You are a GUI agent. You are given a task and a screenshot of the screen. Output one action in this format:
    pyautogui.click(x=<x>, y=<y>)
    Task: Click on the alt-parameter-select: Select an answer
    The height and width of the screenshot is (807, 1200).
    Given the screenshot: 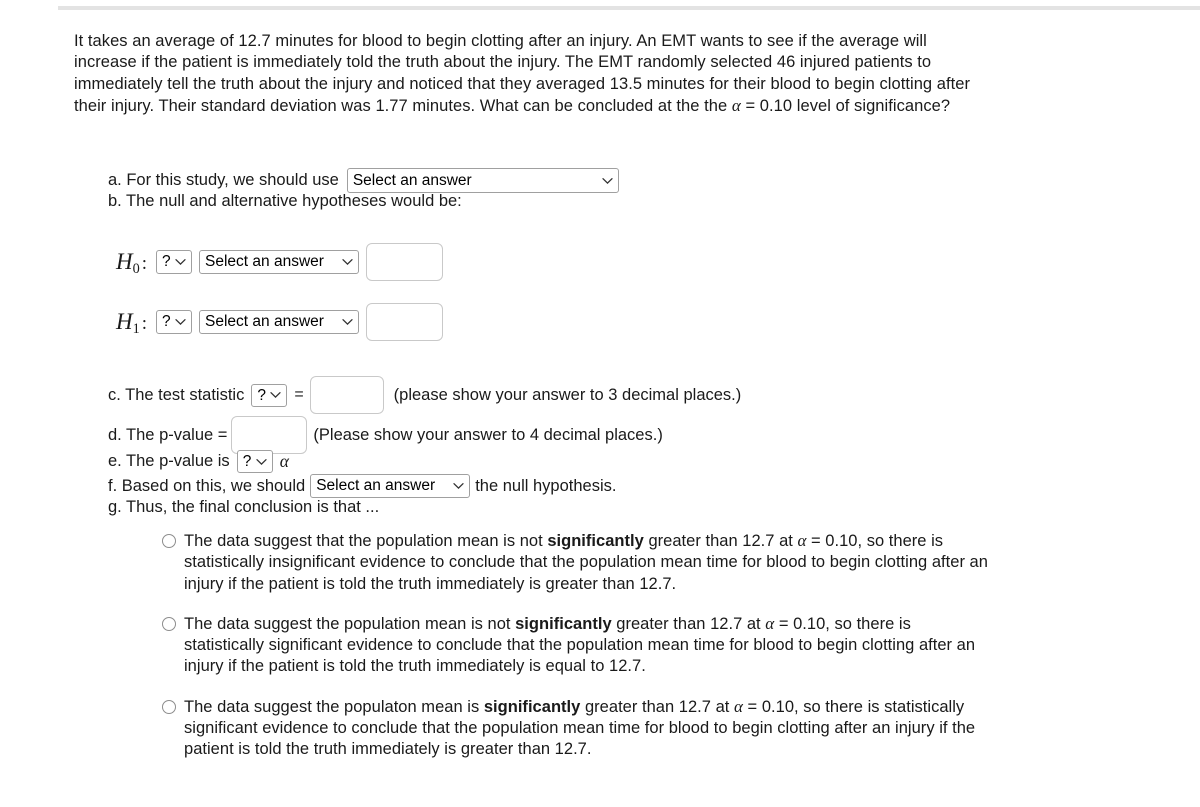 What is the action you would take?
    pyautogui.click(x=279, y=322)
    